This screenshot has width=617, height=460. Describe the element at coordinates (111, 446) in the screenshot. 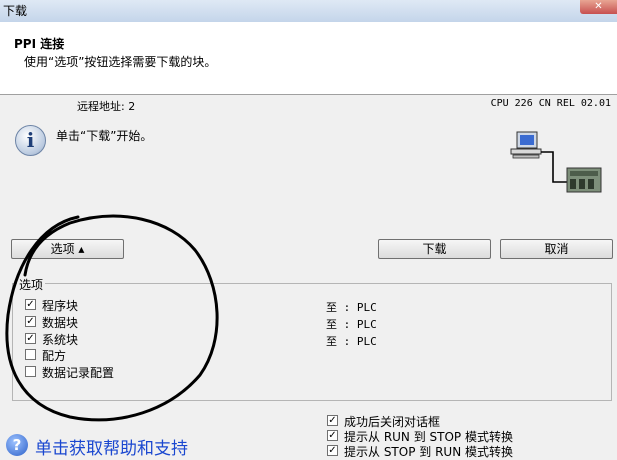

I see `help-support-link: 单击获取帮助和支持` at that location.